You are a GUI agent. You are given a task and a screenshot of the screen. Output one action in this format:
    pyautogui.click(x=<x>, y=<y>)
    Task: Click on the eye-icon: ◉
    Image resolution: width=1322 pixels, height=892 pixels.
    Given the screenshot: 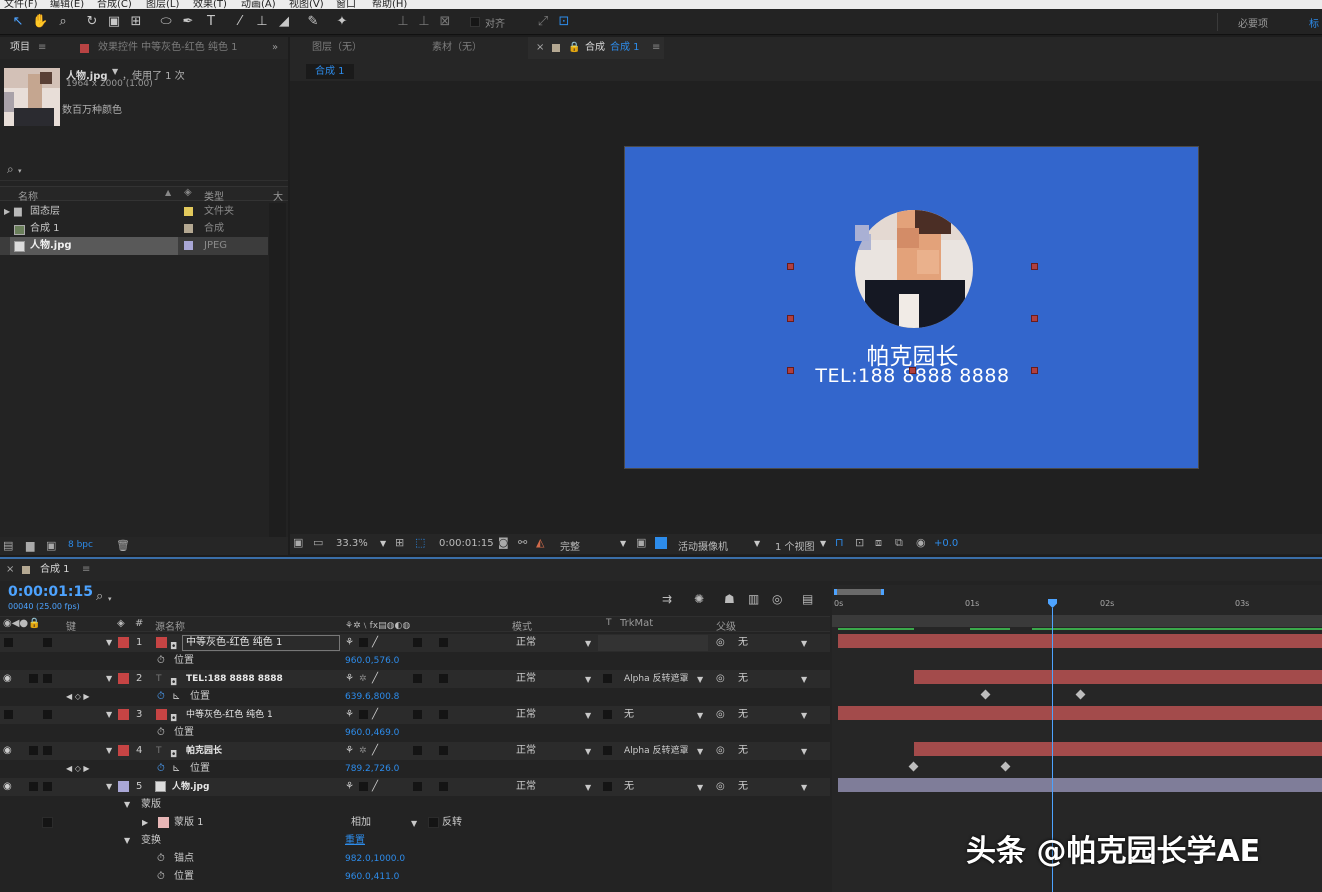 What is the action you would take?
    pyautogui.click(x=7, y=679)
    